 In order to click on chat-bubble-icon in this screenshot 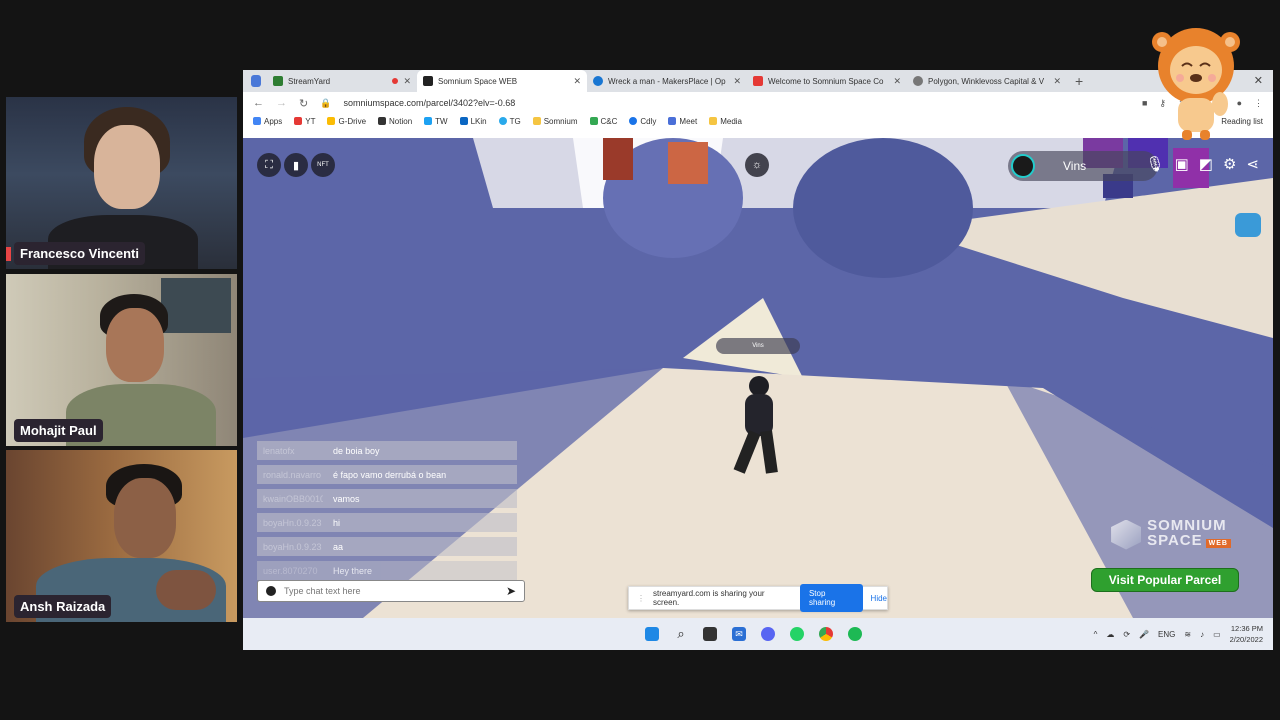, I will do `click(271, 591)`.